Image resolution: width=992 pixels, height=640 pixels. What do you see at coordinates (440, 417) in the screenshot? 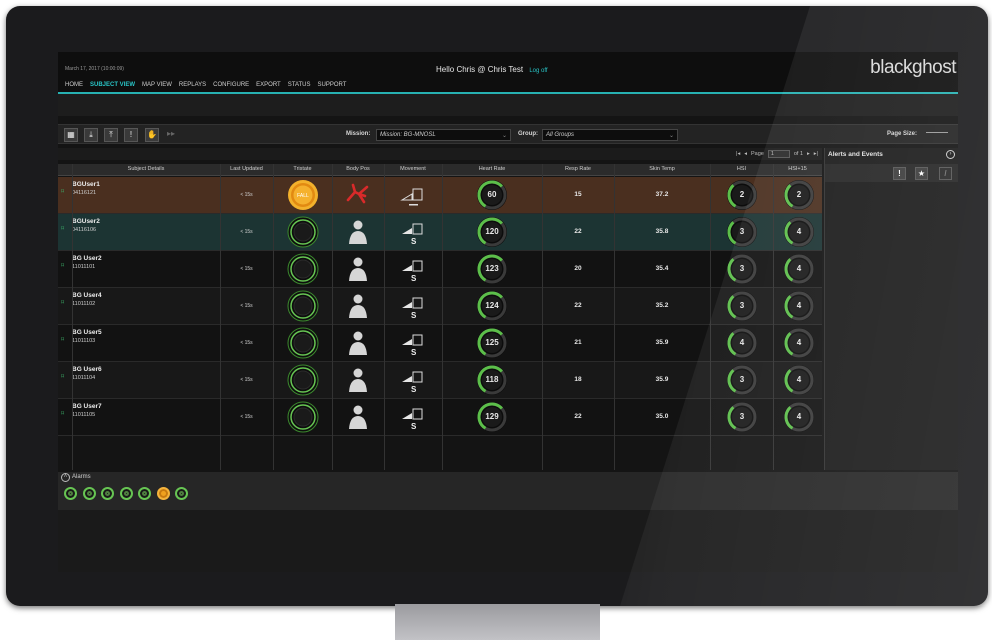
I see `table-row: ⌑ BG User7 11011105 < 15s S 129 22 35.0 3 4` at bounding box center [440, 417].